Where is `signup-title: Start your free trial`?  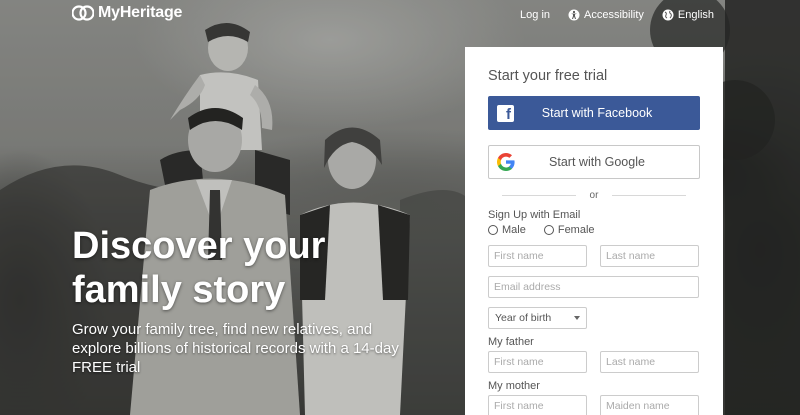 signup-title: Start your free trial is located at coordinates (548, 76).